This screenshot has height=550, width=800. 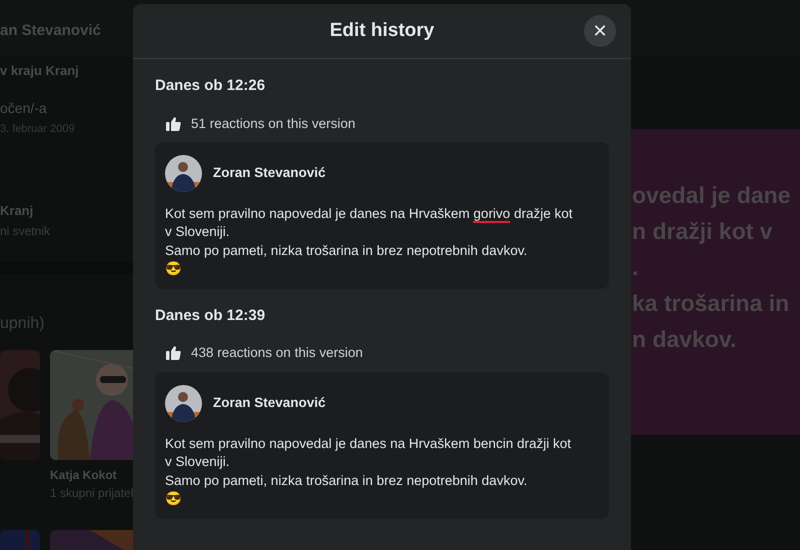 I want to click on reactions-text: 51 reactions on this version, so click(x=273, y=123).